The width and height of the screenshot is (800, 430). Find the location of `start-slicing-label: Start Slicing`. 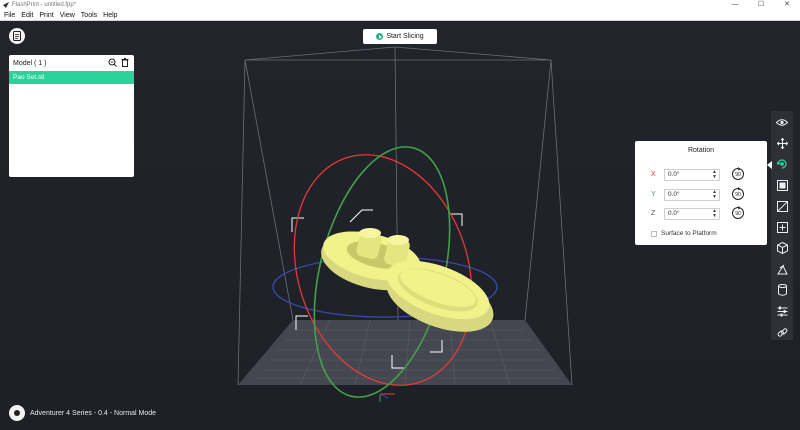

start-slicing-label: Start Slicing is located at coordinates (405, 36).